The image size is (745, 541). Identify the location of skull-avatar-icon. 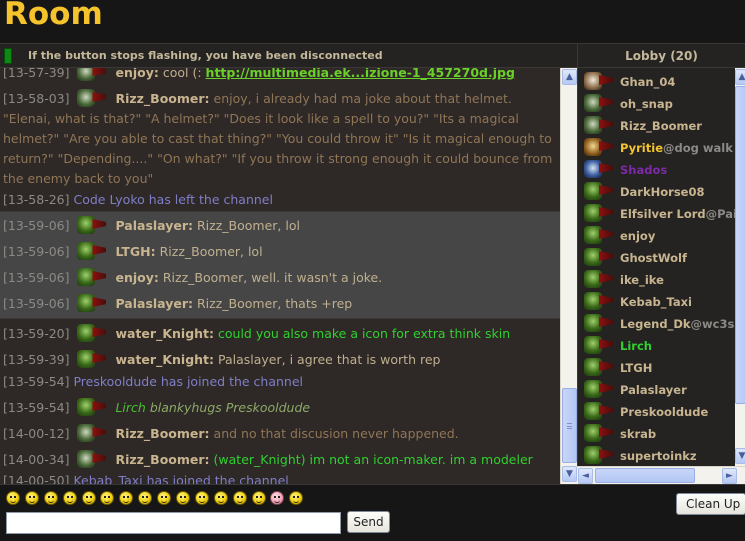
(599, 103).